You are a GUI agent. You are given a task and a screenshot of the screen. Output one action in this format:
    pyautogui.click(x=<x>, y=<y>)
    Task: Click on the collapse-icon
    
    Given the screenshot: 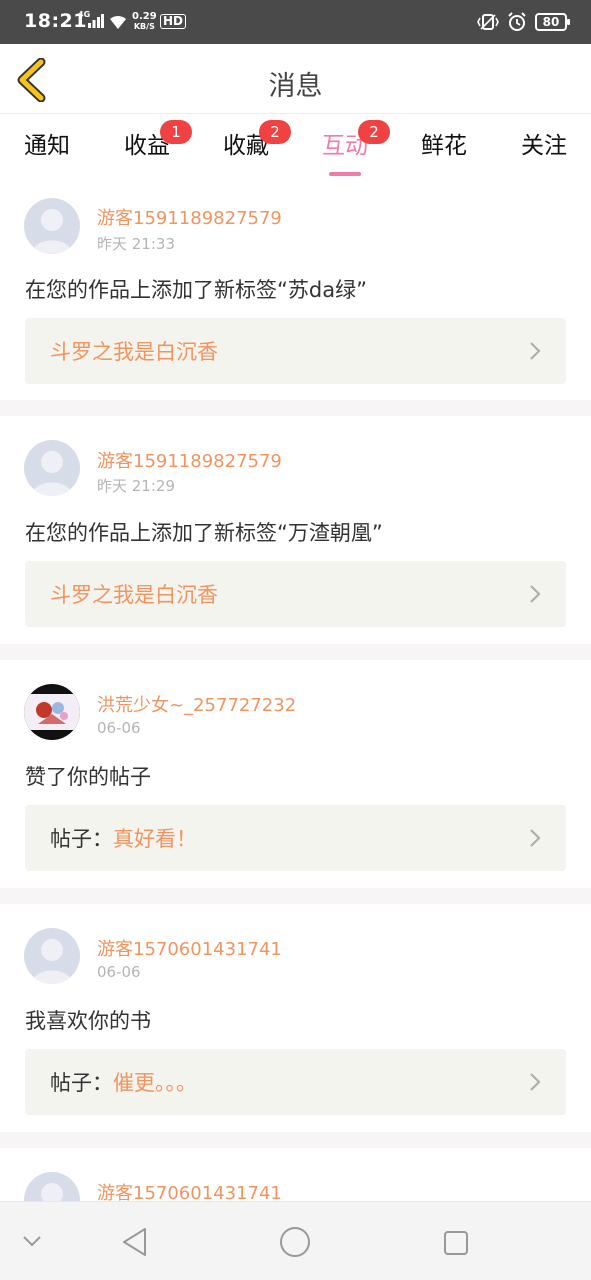 What is the action you would take?
    pyautogui.click(x=32, y=1241)
    